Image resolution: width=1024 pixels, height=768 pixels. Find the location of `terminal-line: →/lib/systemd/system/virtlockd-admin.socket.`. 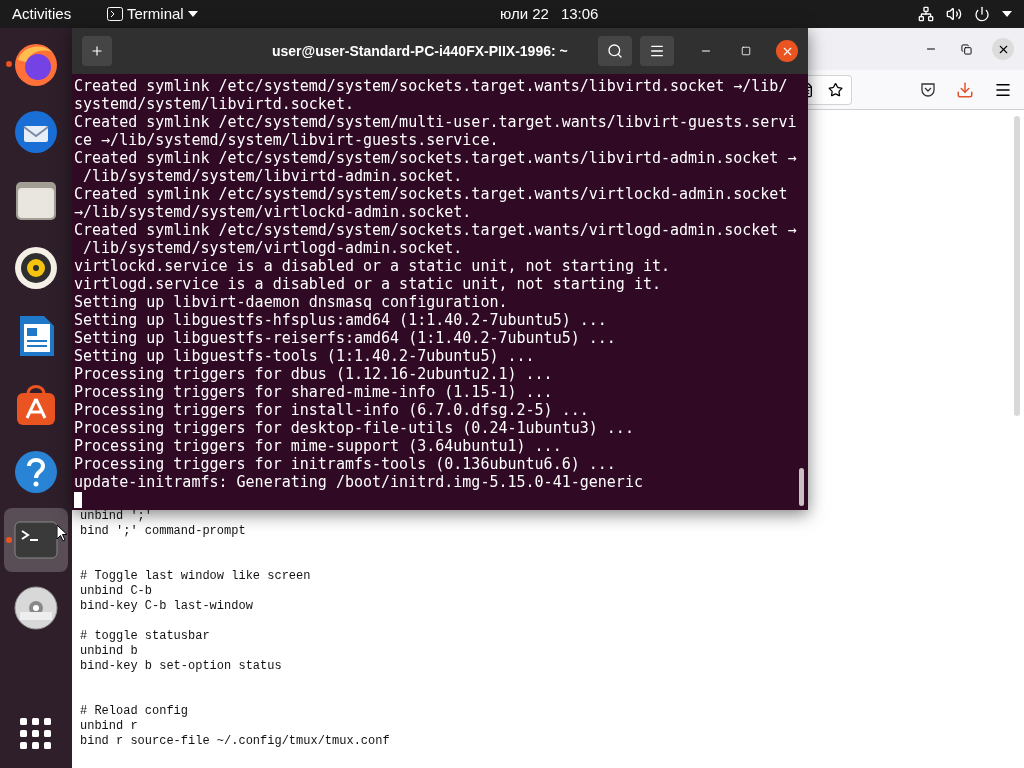

terminal-line: →/lib/systemd/system/virtlockd-admin.socket. is located at coordinates (273, 212).